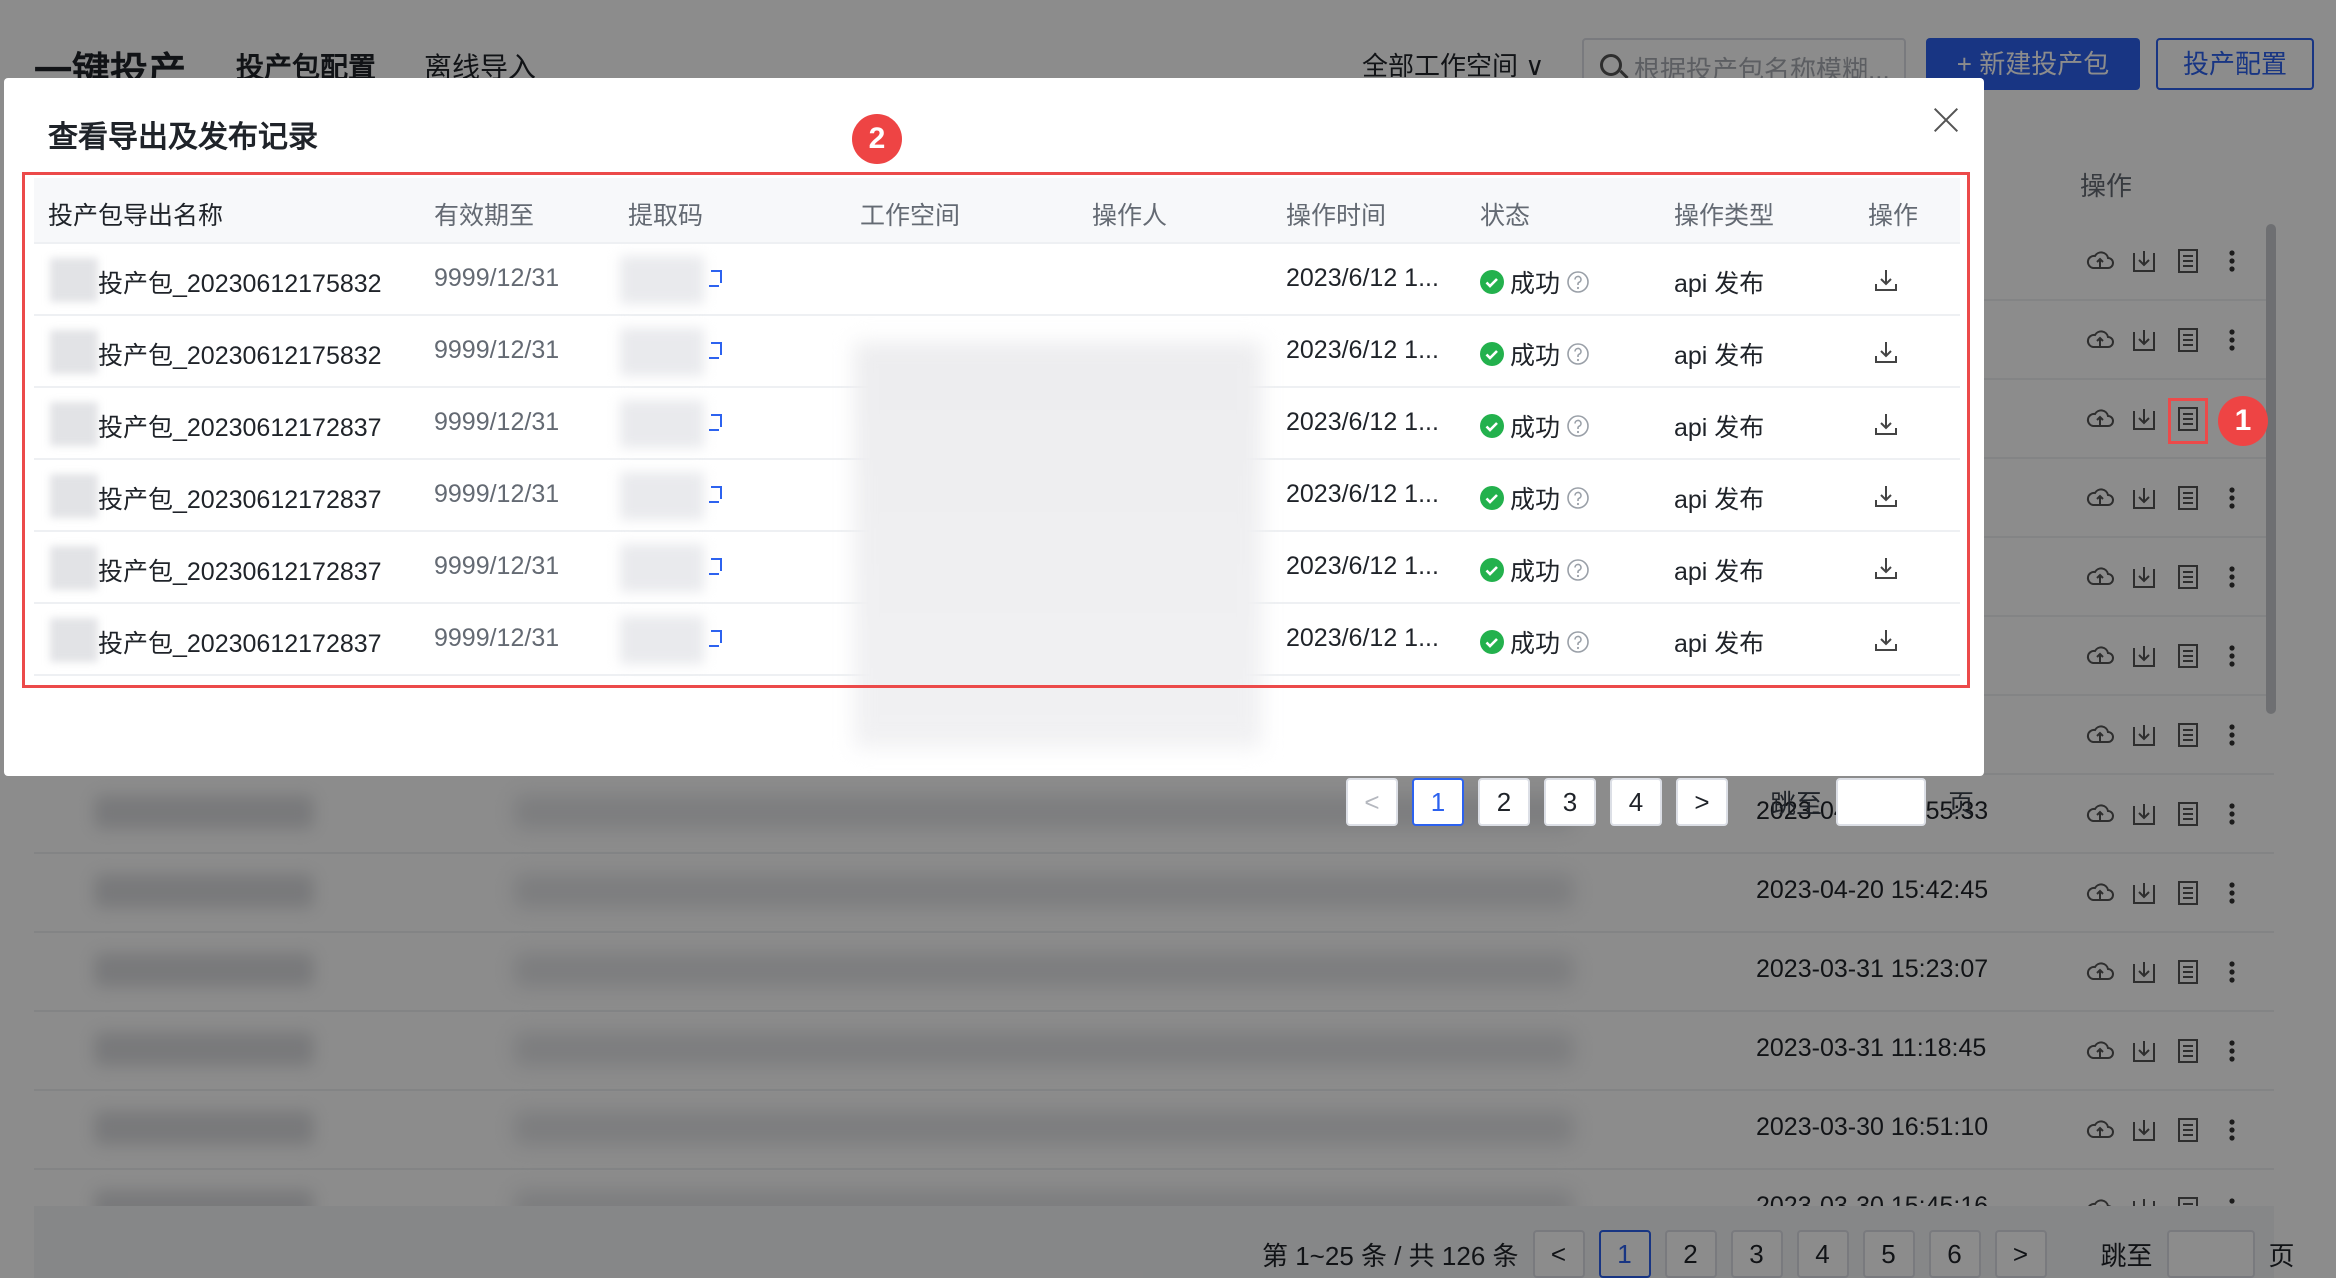 This screenshot has height=1278, width=2336. Describe the element at coordinates (1946, 120) in the screenshot. I see `close-icon` at that location.